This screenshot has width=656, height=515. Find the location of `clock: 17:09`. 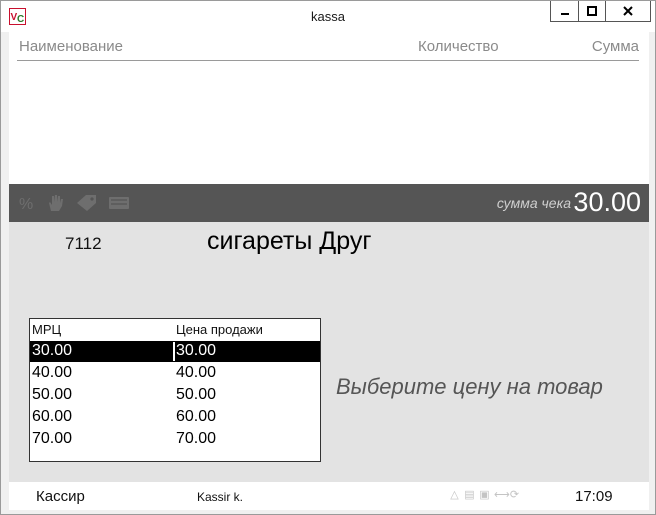

clock: 17:09 is located at coordinates (594, 496).